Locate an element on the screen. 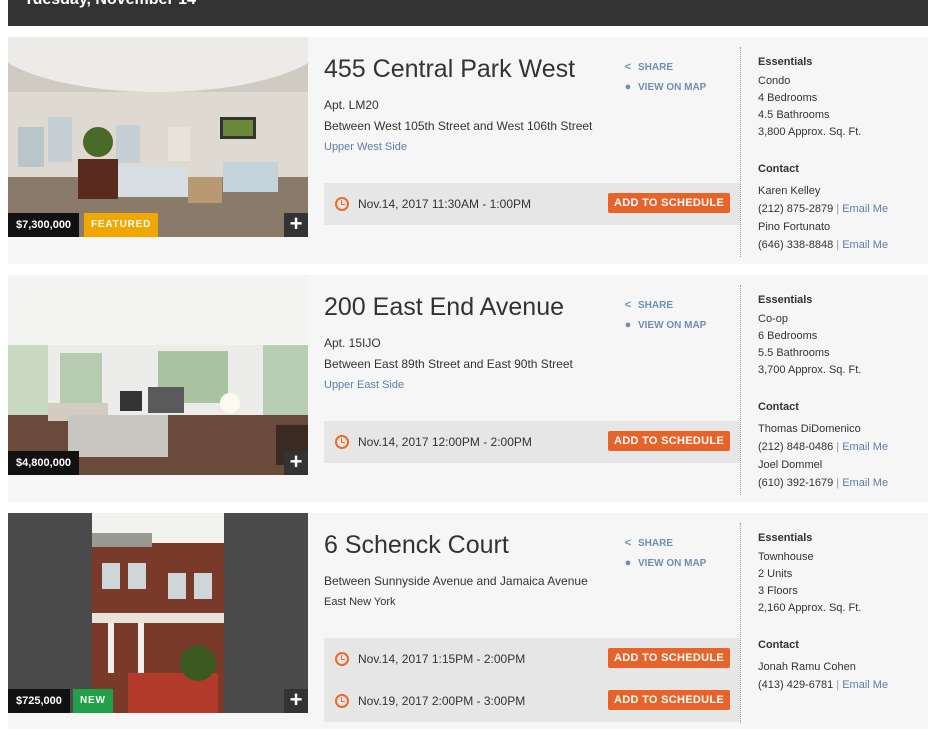 Image resolution: width=933 pixels, height=729 pixels. bedrooms: 4 Bedrooms is located at coordinates (788, 98).